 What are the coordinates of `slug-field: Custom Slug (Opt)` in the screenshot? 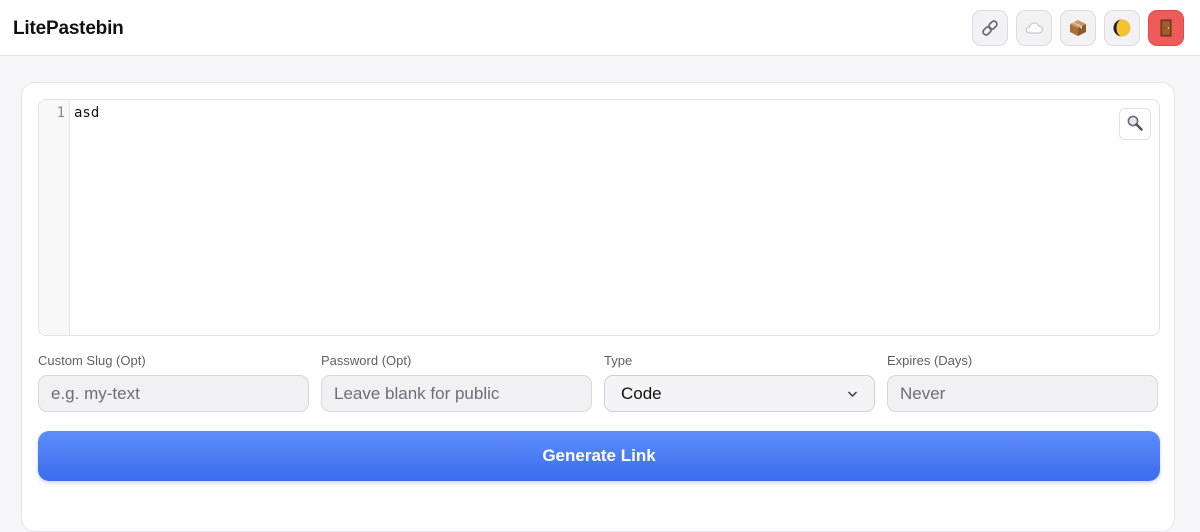 It's located at (173, 382).